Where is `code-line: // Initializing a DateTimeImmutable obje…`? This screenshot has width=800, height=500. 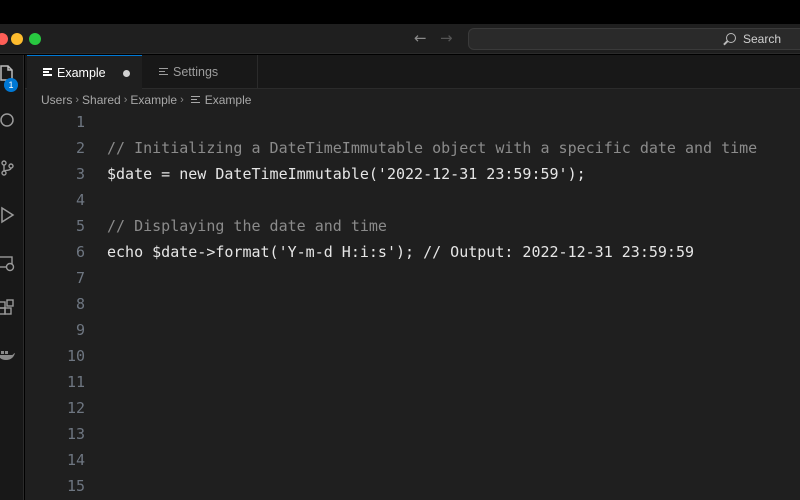 code-line: // Initializing a DateTimeImmutable obje… is located at coordinates (432, 148).